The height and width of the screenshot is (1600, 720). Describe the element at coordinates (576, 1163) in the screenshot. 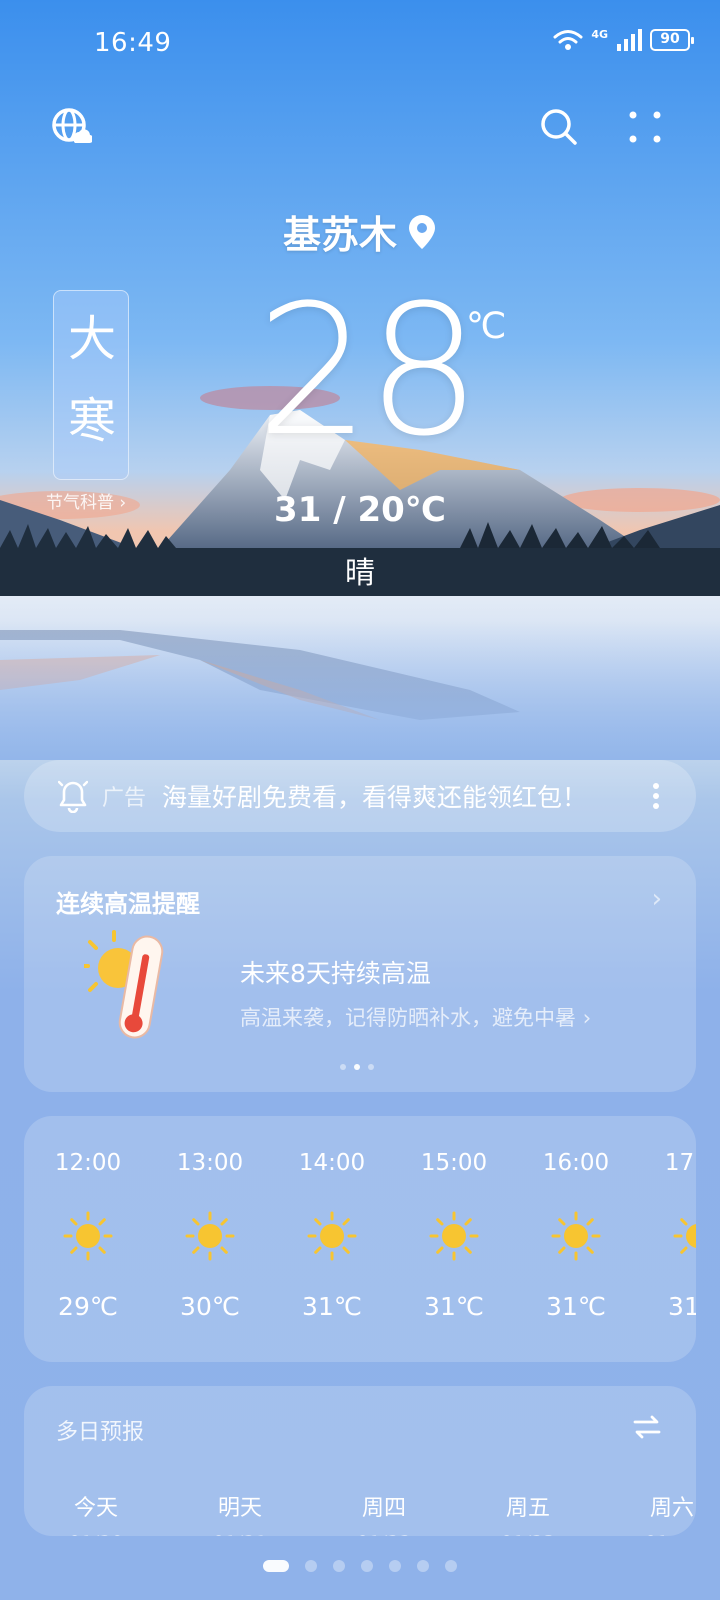

I see `hourly-time: 16:00` at that location.